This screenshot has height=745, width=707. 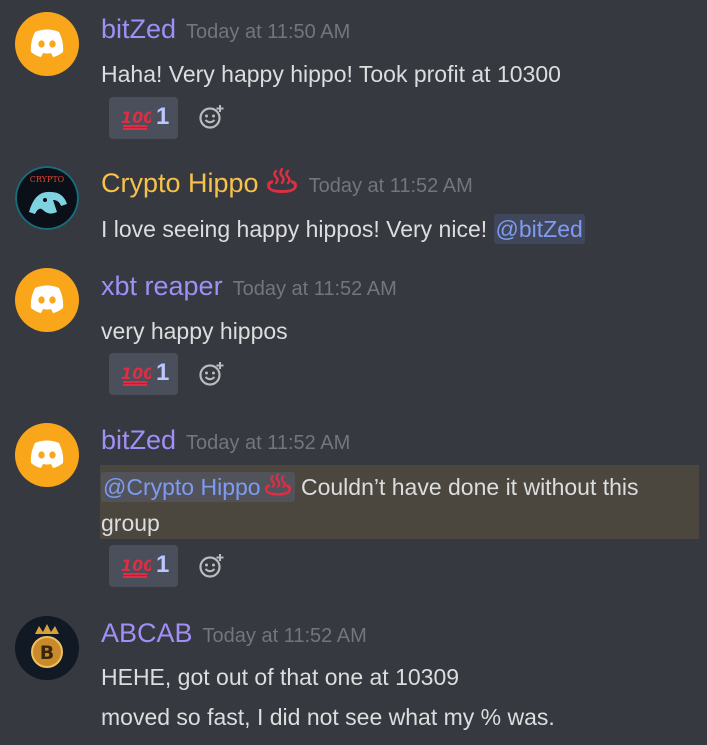 What do you see at coordinates (47, 653) in the screenshot?
I see `svg-text: B` at bounding box center [47, 653].